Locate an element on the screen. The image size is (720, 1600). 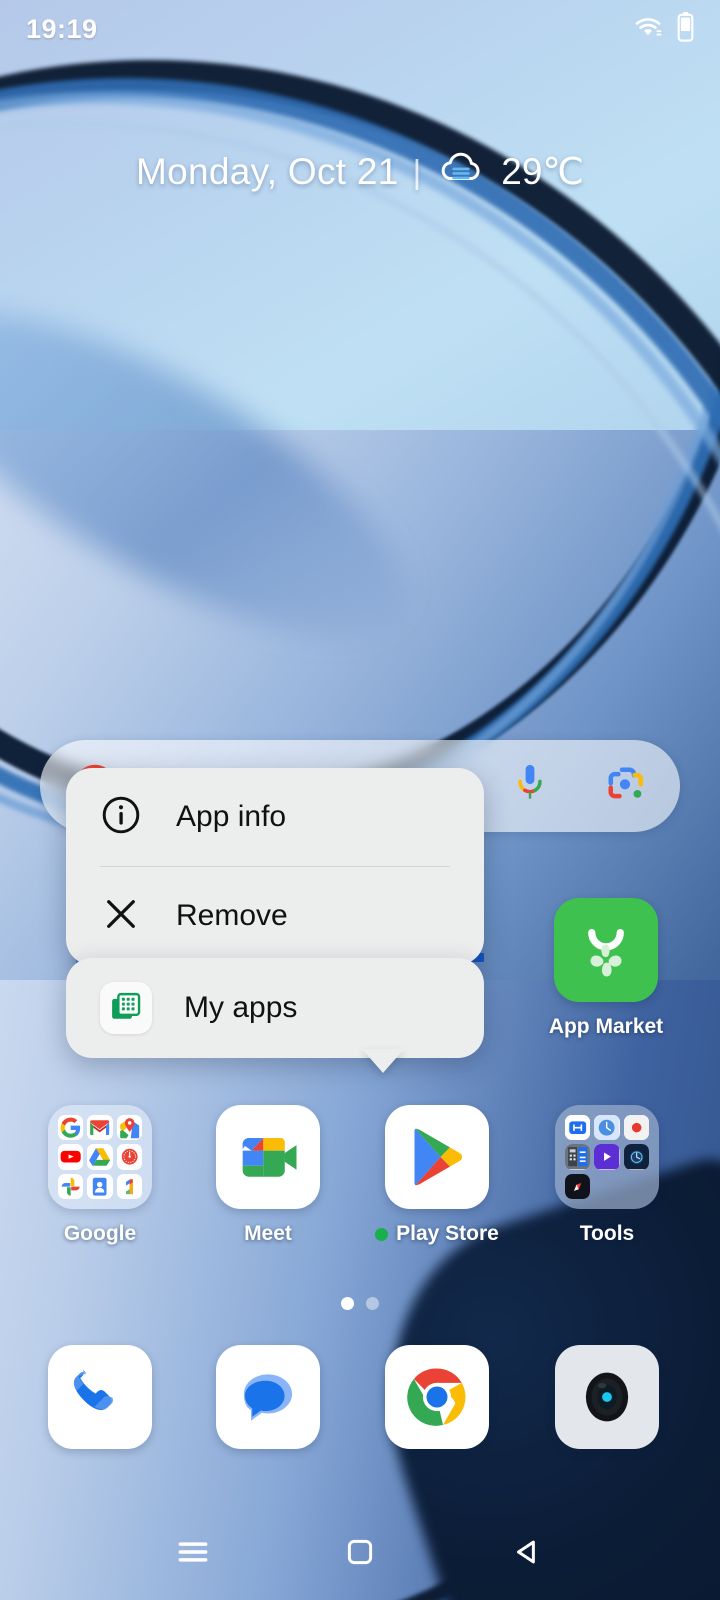
folder-mini-gmail is located at coordinates (100, 1128).